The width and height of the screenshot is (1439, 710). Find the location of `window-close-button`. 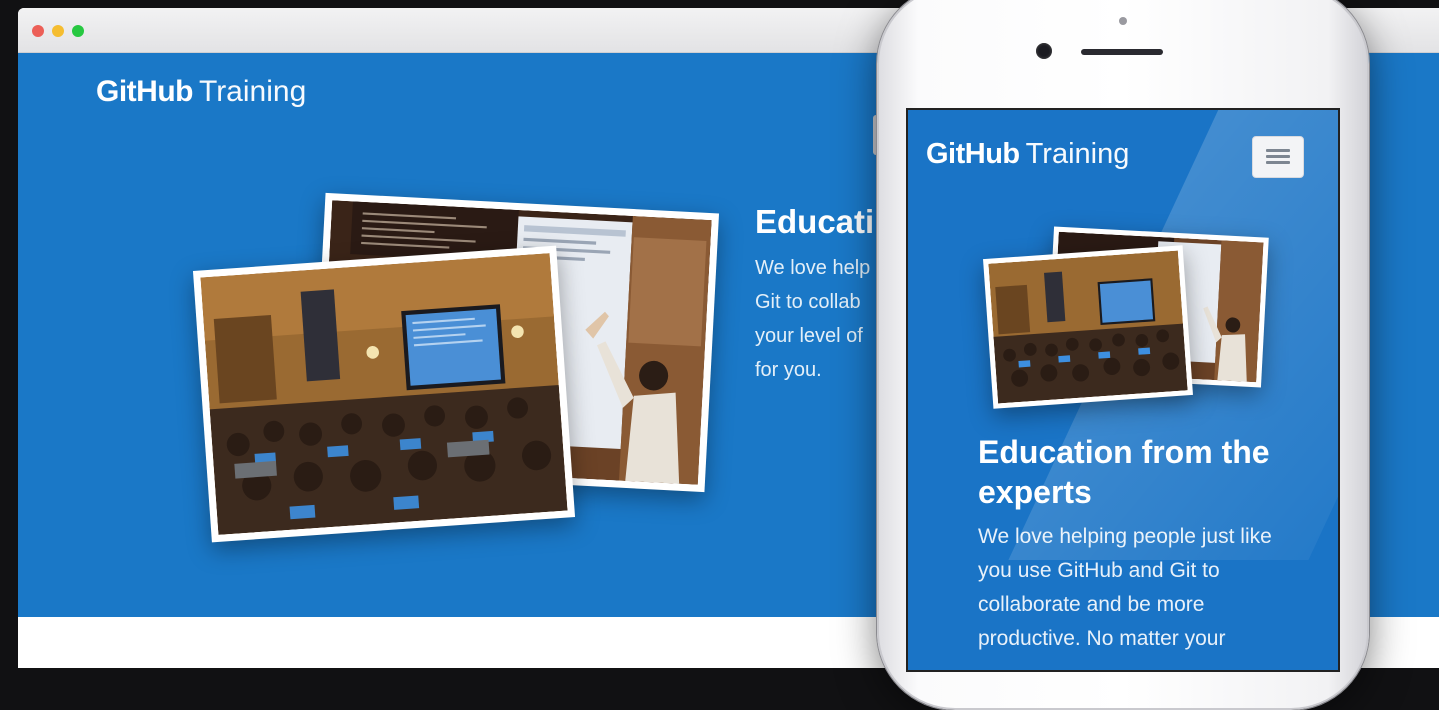

window-close-button is located at coordinates (38, 31).